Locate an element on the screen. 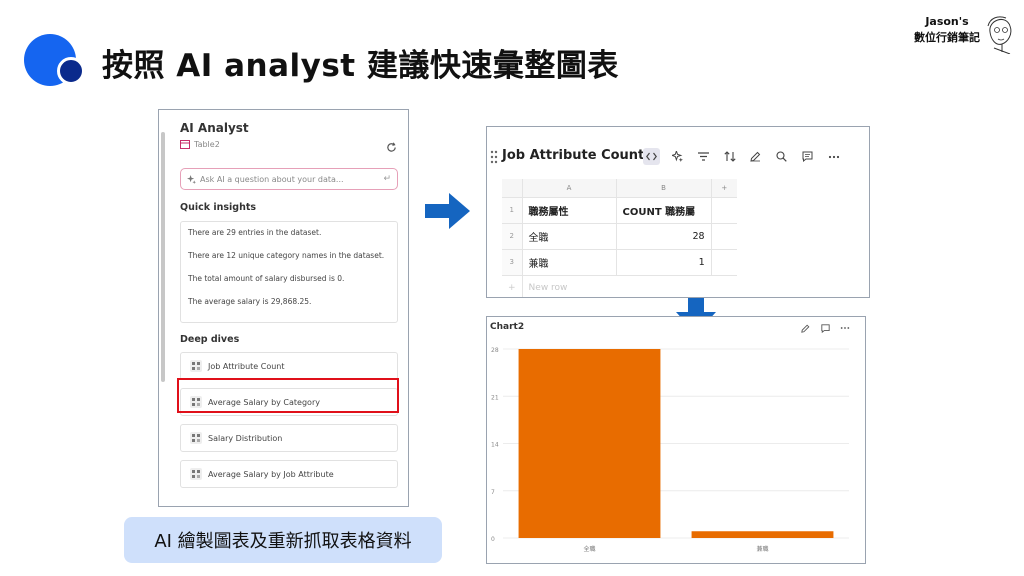  quick-insights-label: Quick insights is located at coordinates (218, 207).